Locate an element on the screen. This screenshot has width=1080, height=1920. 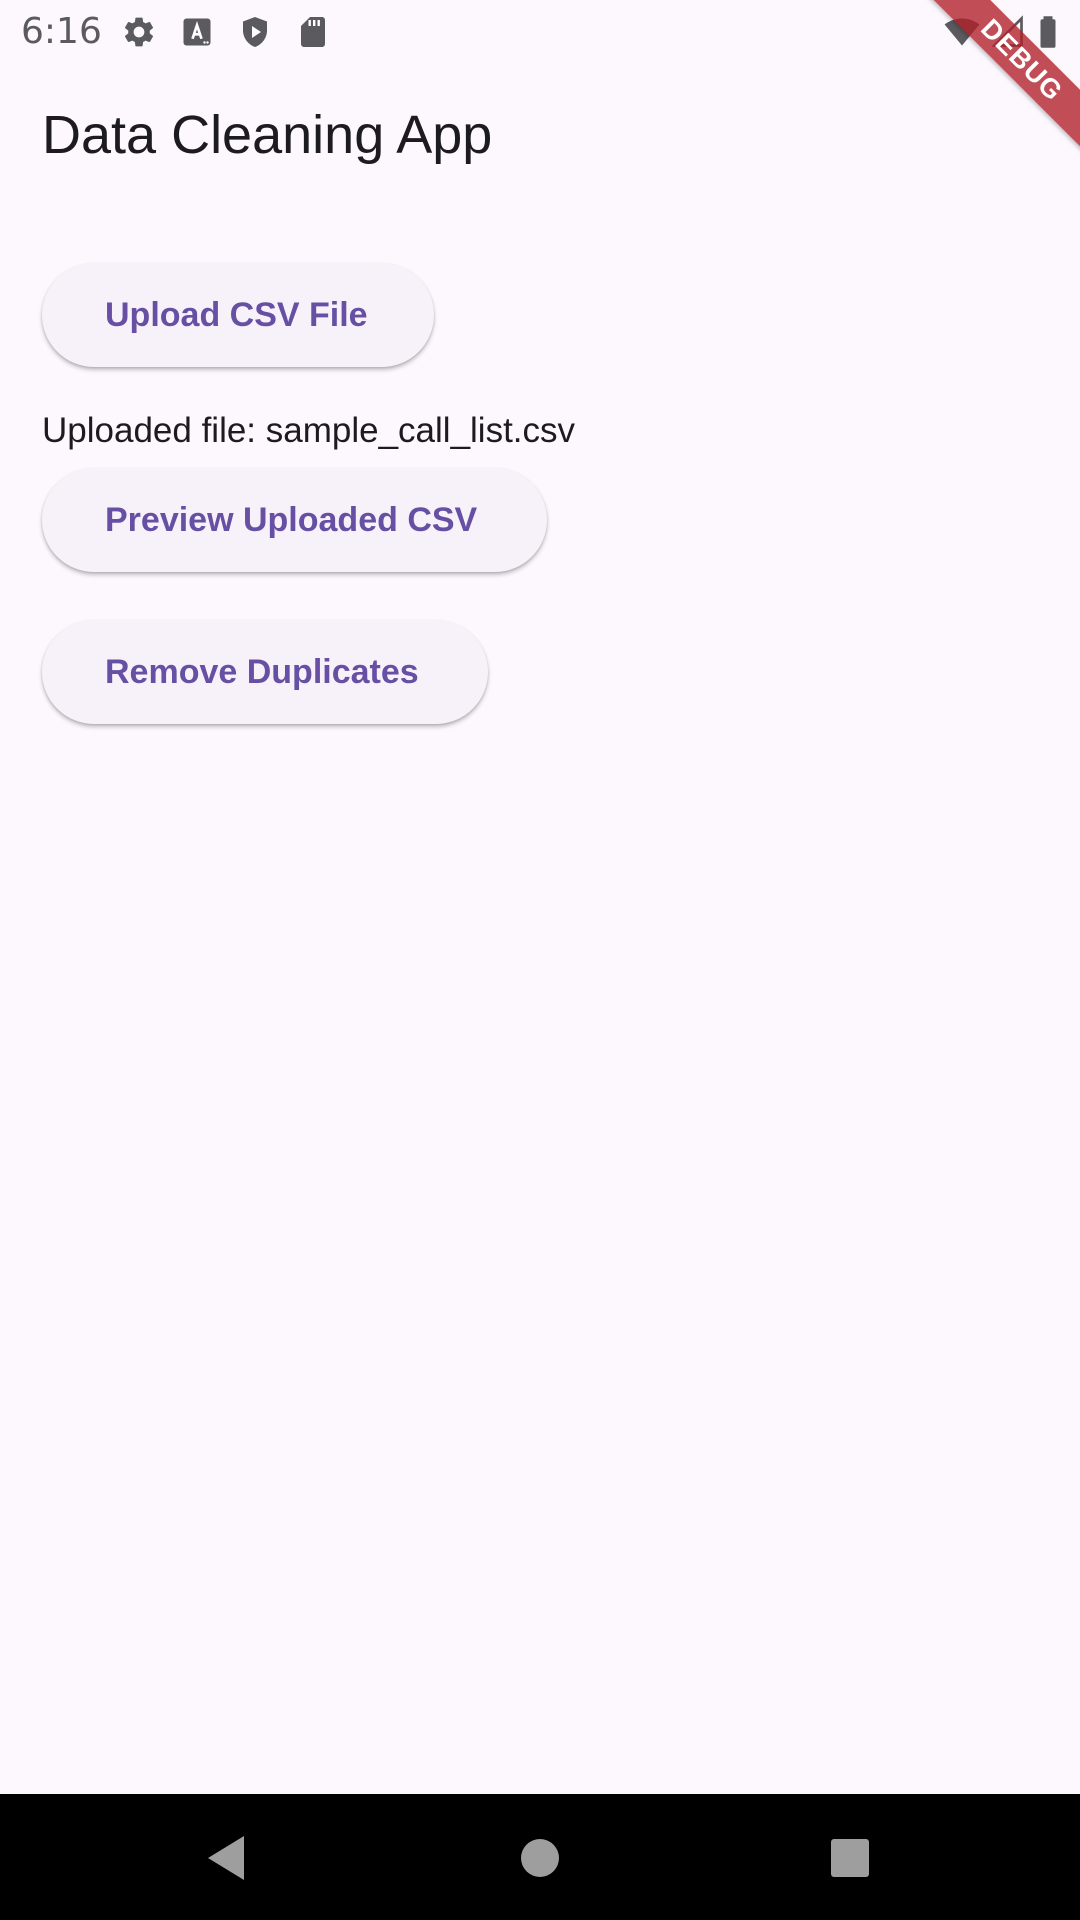
shield-play-icon is located at coordinates (255, 32).